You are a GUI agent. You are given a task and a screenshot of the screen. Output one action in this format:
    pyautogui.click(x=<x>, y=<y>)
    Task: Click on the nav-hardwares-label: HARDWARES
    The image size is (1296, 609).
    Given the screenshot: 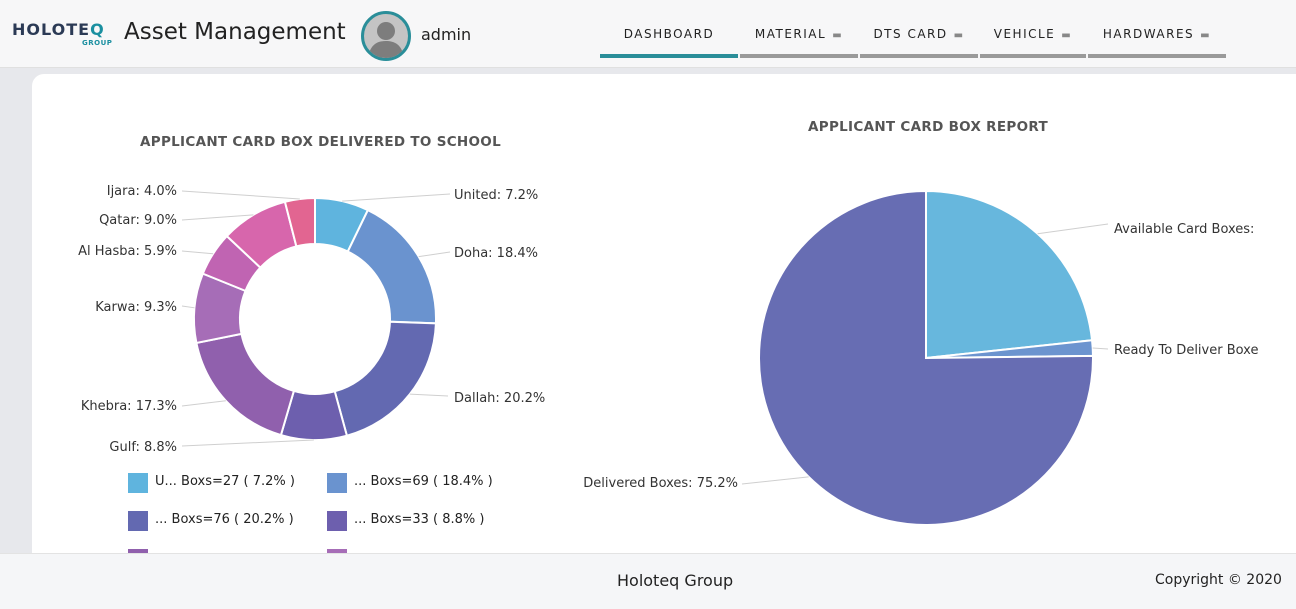 What is the action you would take?
    pyautogui.click(x=1148, y=34)
    